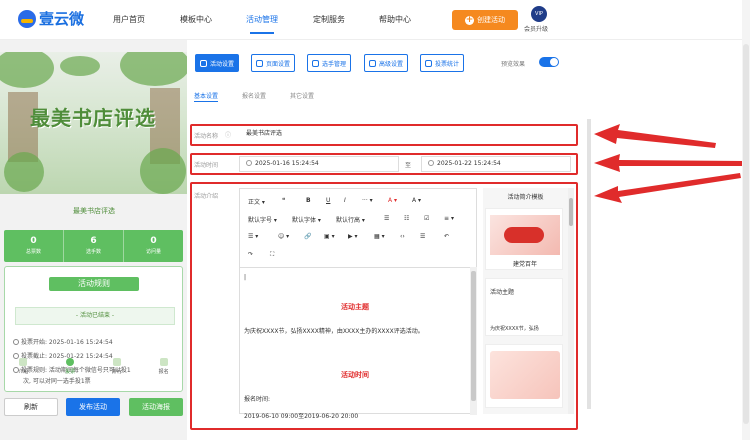 This screenshot has height=442, width=750. I want to click on end-time-input: 2025-01-22 15:24:54, so click(496, 164).